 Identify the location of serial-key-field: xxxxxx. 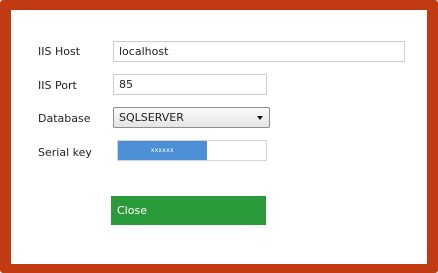
(192, 150).